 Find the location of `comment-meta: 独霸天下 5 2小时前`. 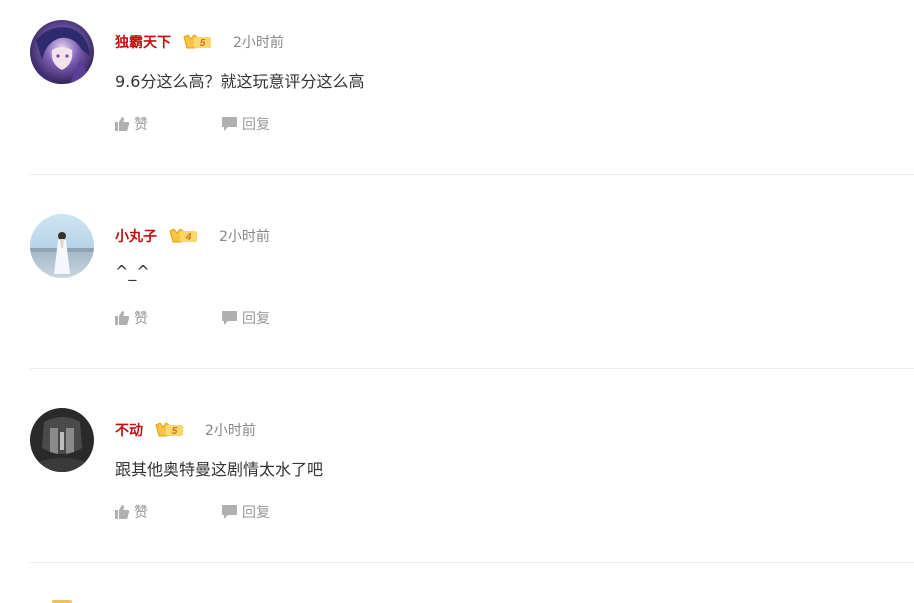

comment-meta: 独霸天下 5 2小时前 is located at coordinates (199, 42).